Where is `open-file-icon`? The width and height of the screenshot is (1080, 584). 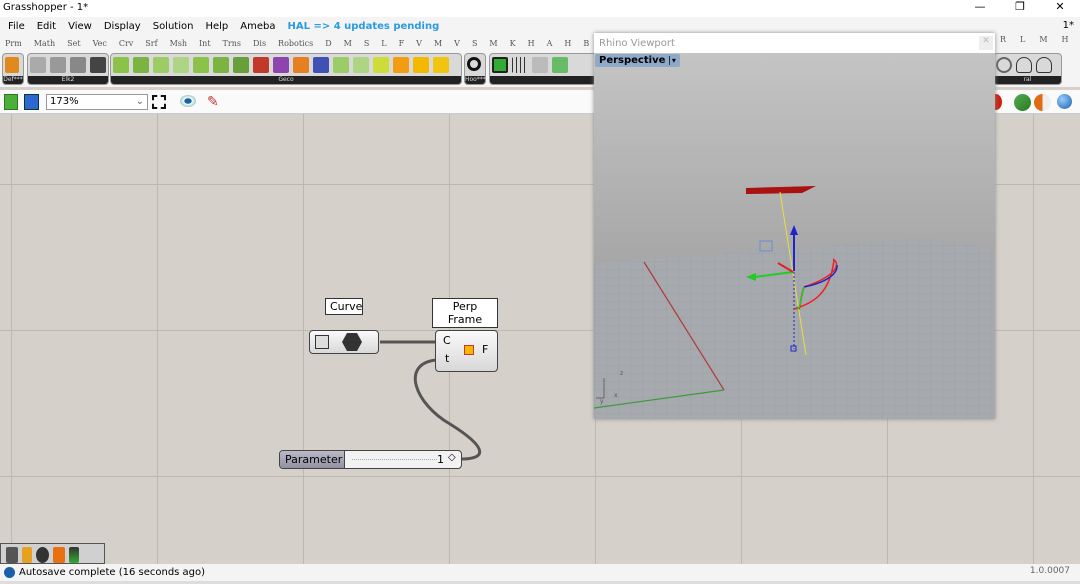 open-file-icon is located at coordinates (11, 102).